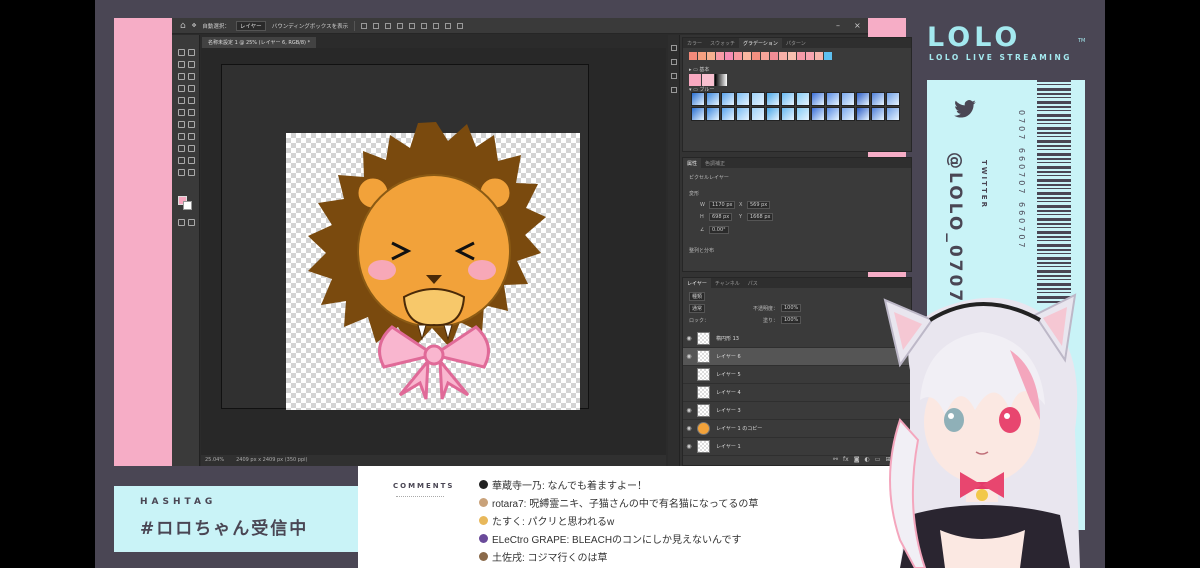  I want to click on stamp-tool-icon, so click(191, 100).